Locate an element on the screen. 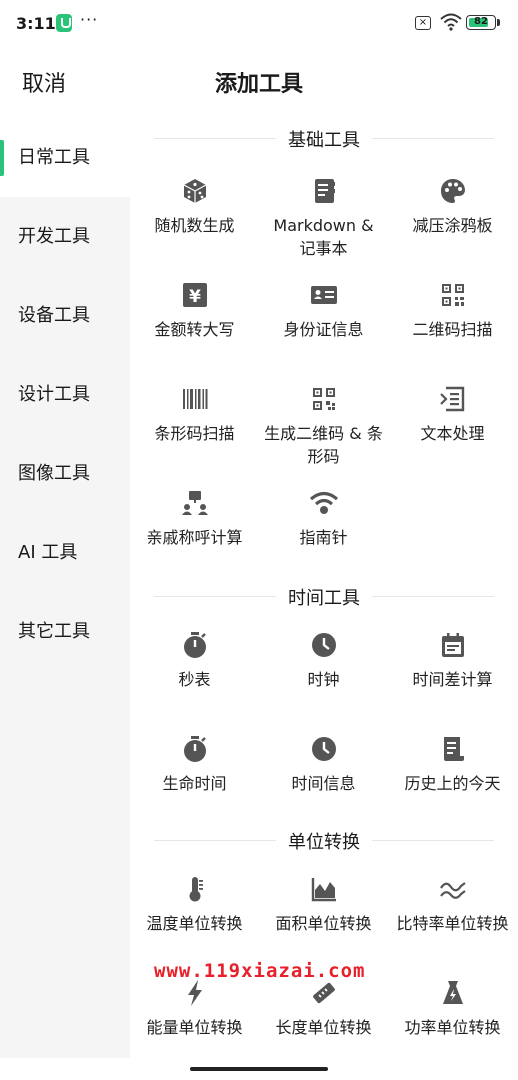  tool-label: 身份证信息 is located at coordinates (323, 329).